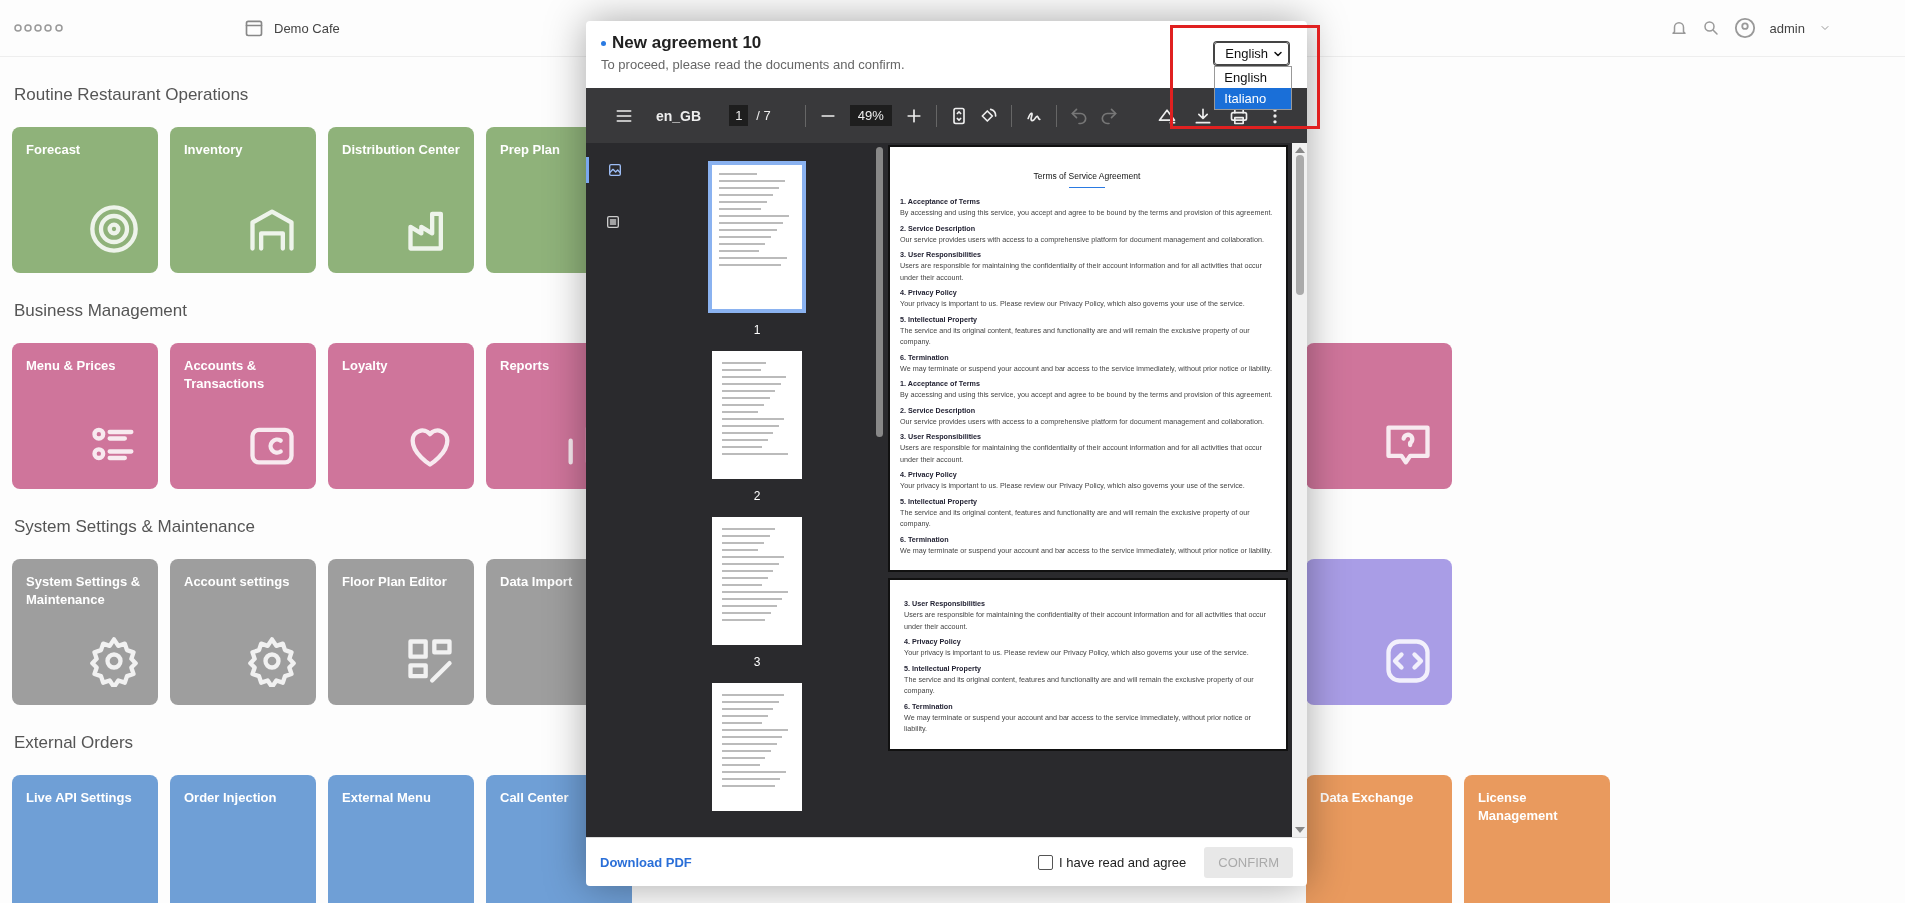 Image resolution: width=1905 pixels, height=903 pixels. I want to click on user-name: admin, so click(1787, 28).